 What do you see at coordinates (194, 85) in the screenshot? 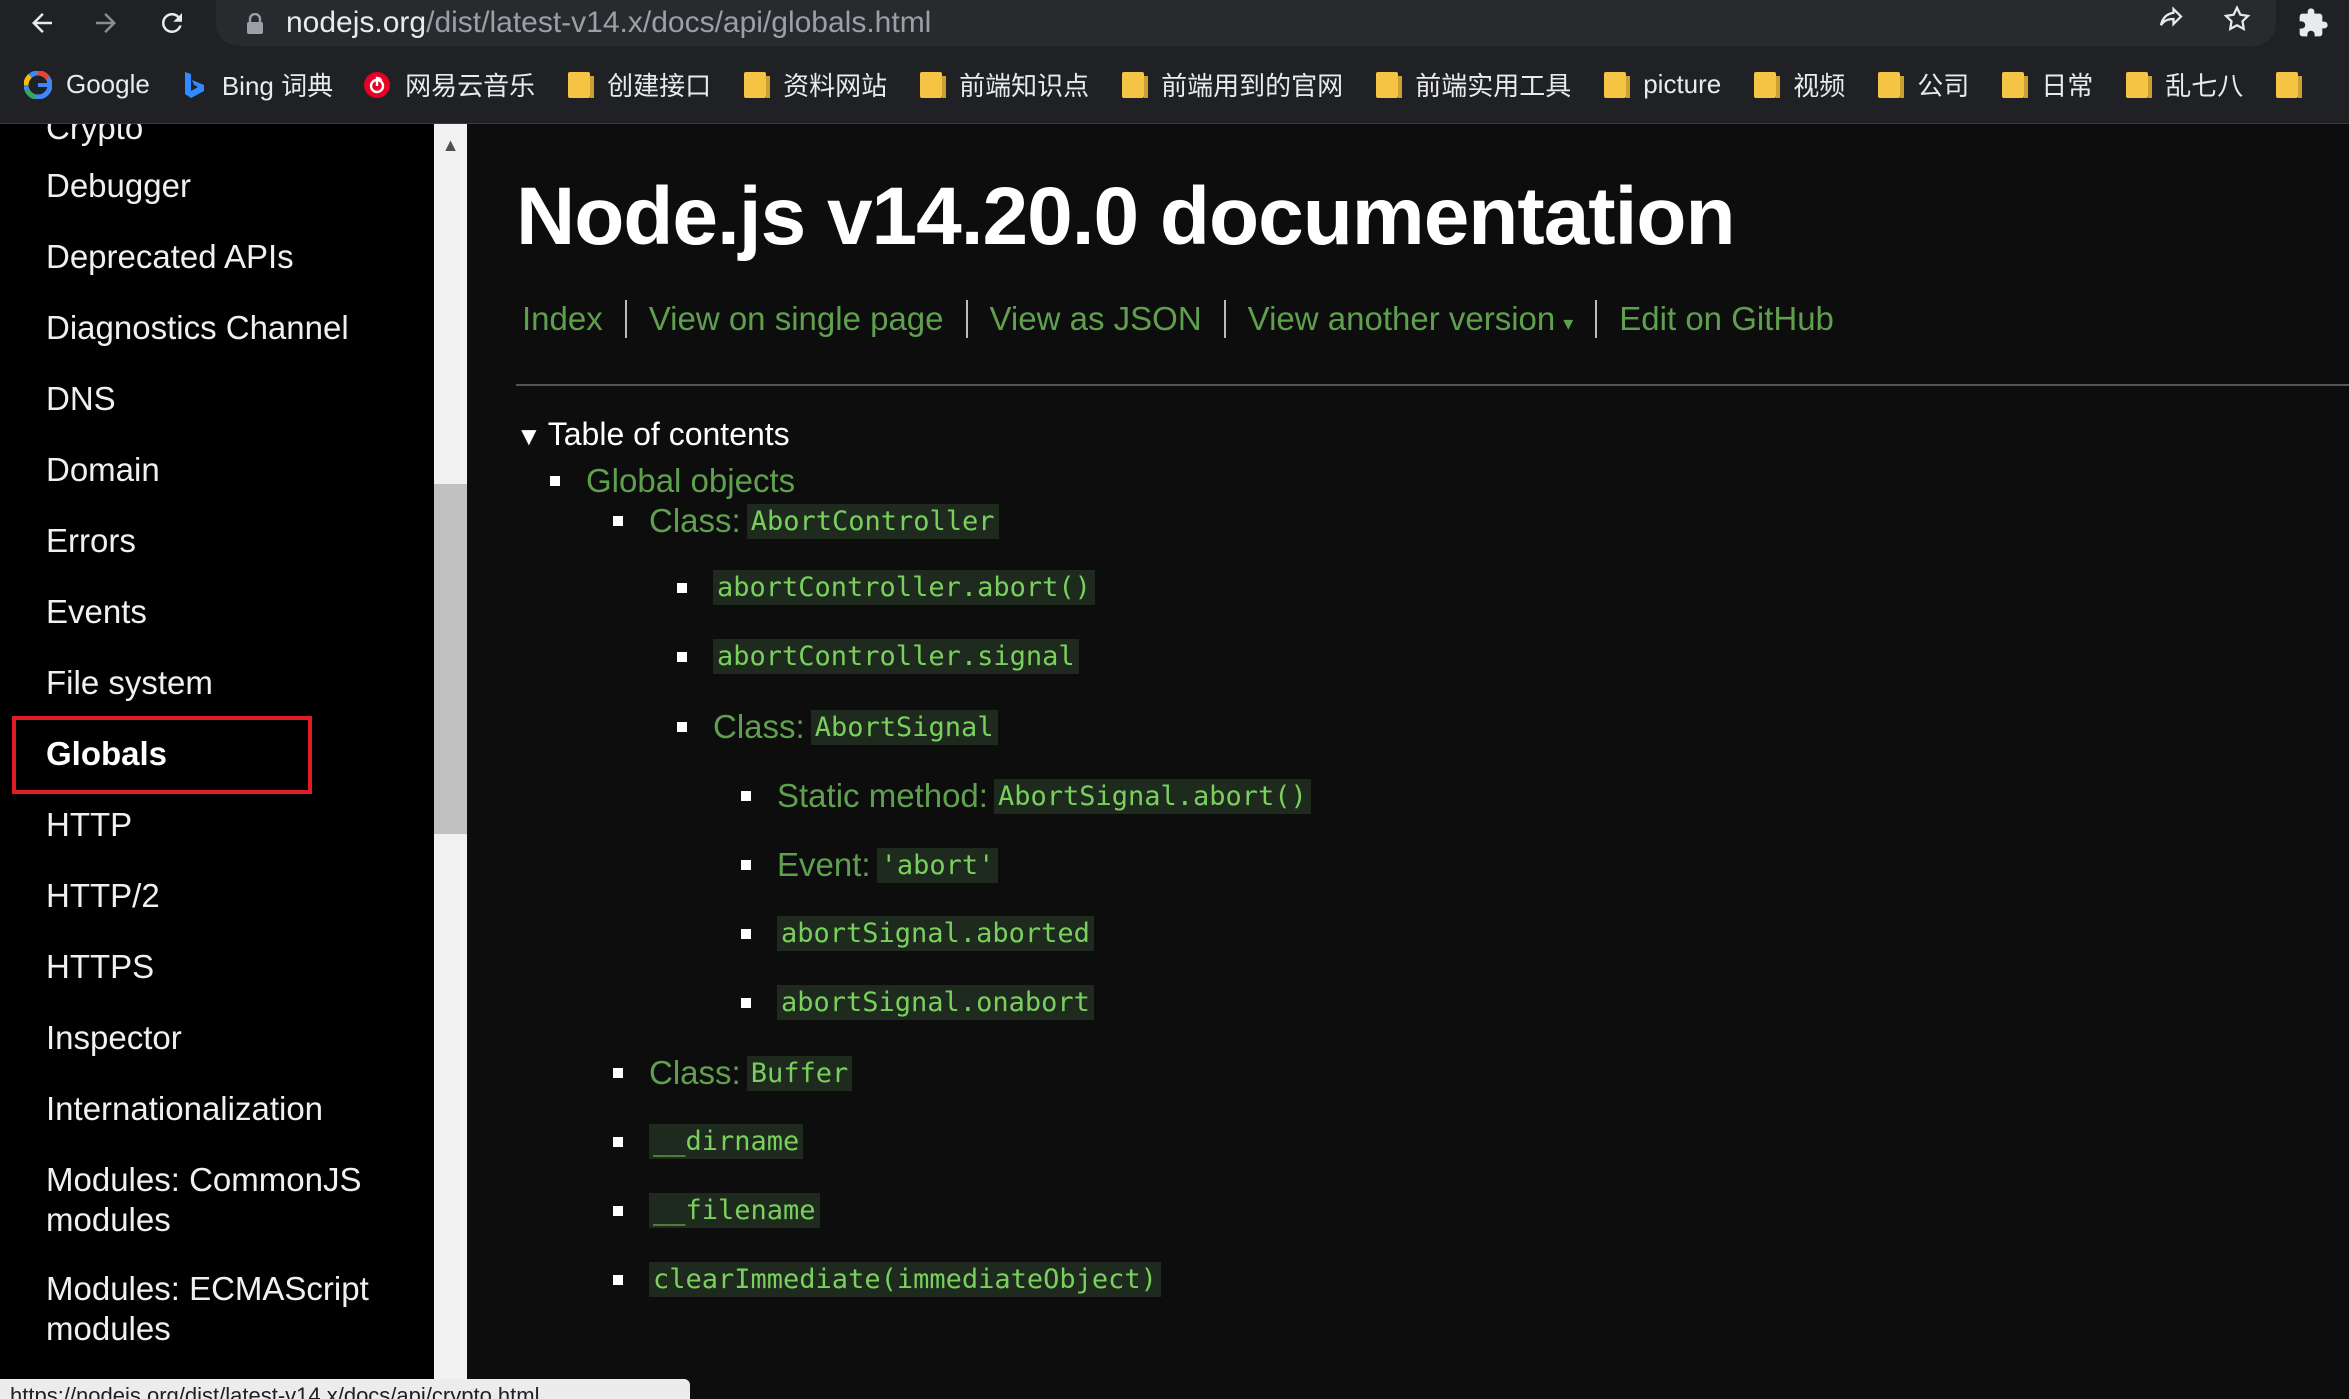
I see `bing-icon` at bounding box center [194, 85].